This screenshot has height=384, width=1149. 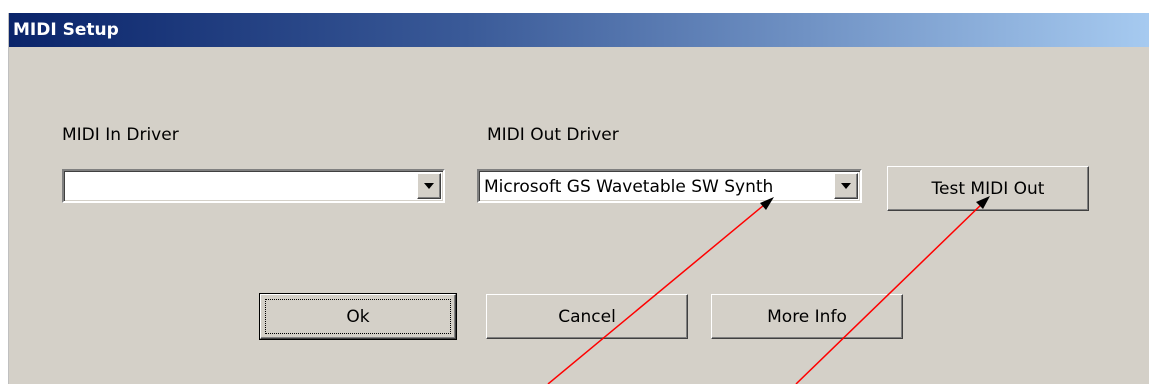 I want to click on midi-in-driver-label: MIDI In Driver, so click(x=120, y=135).